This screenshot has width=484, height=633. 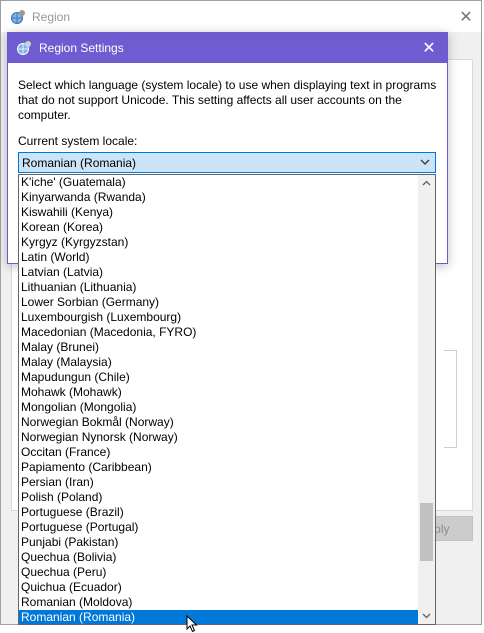 What do you see at coordinates (227, 162) in the screenshot?
I see `system-locale-combobox: Romanian (Romania)` at bounding box center [227, 162].